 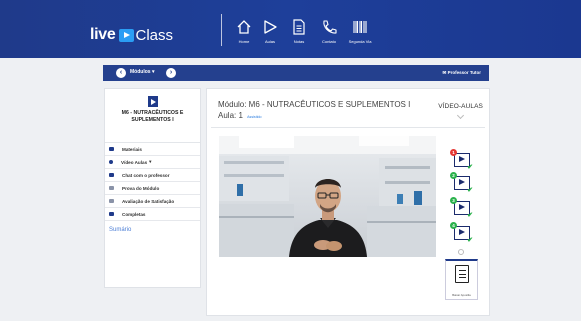 I want to click on sidebar-item-video-aulas: Vídeo Aulas ▾, so click(x=152, y=162).